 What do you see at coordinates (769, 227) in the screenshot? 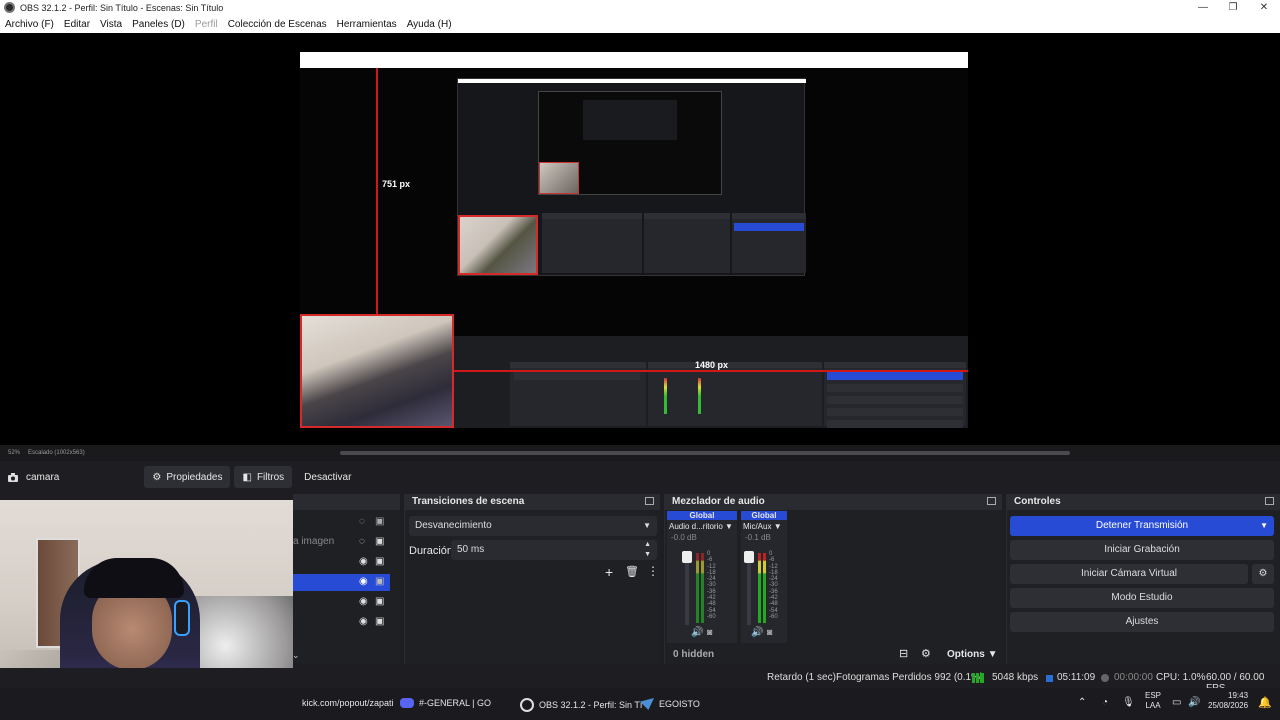
I see `nested-stop-button` at bounding box center [769, 227].